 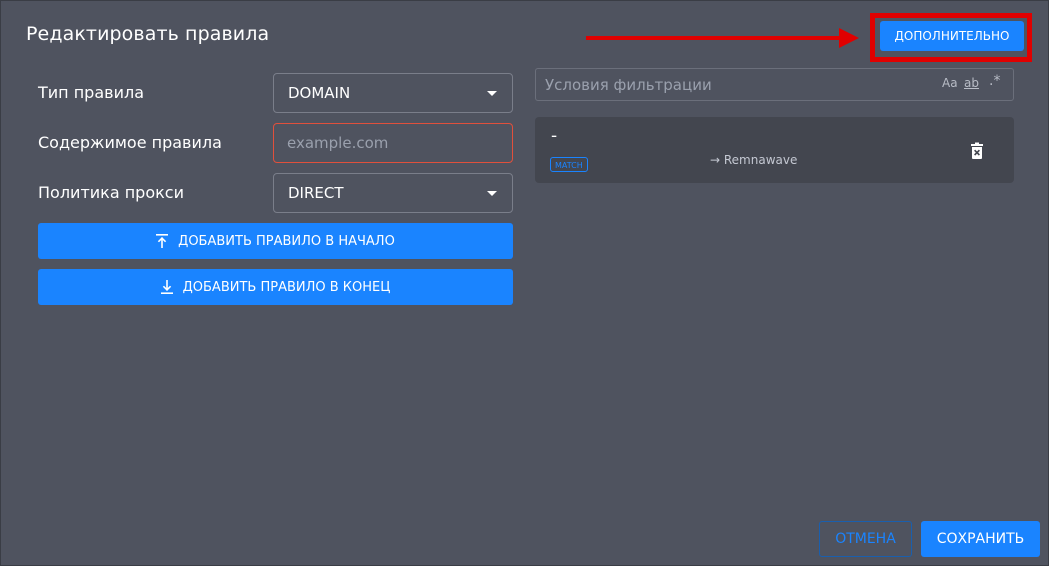 I want to click on filter-box: Aa ab .*, so click(x=774, y=84).